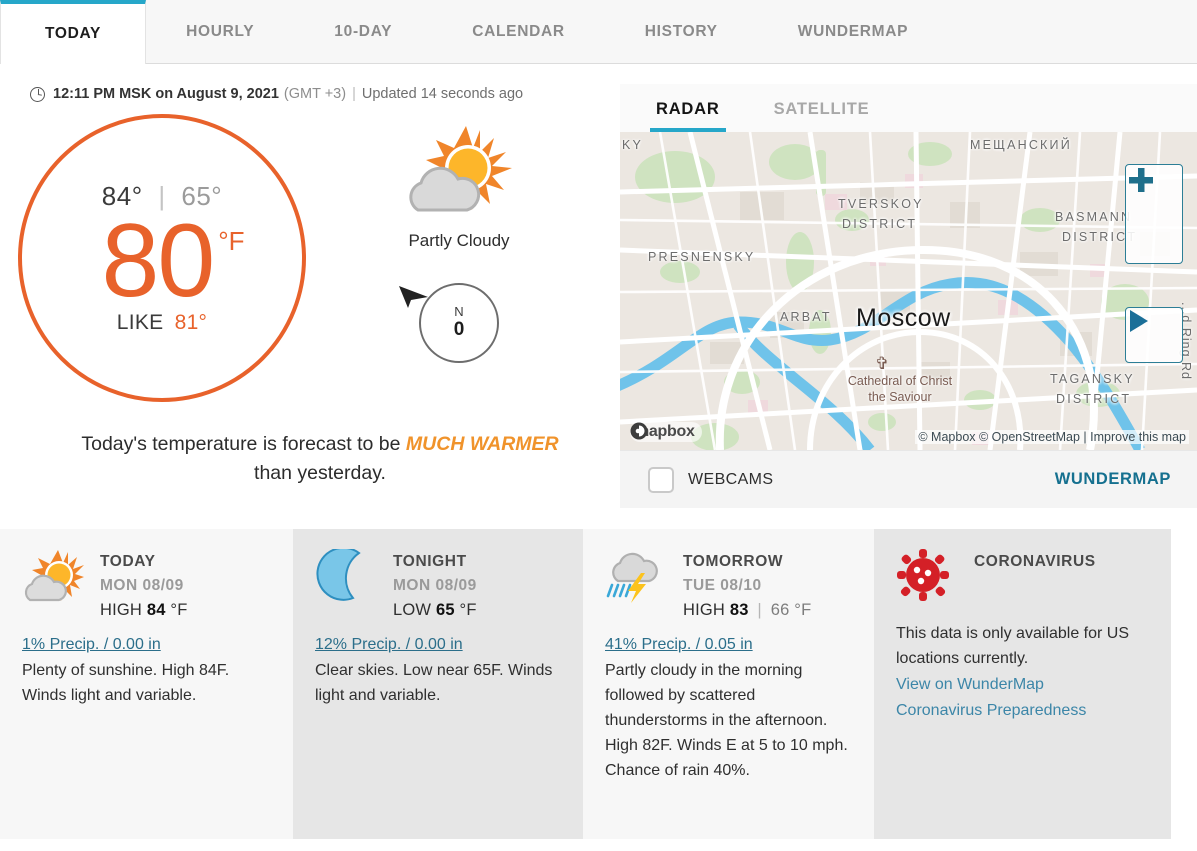 Image resolution: width=1197 pixels, height=851 pixels. What do you see at coordinates (1022, 577) in the screenshot?
I see `card-header: CORONAVIRUS` at bounding box center [1022, 577].